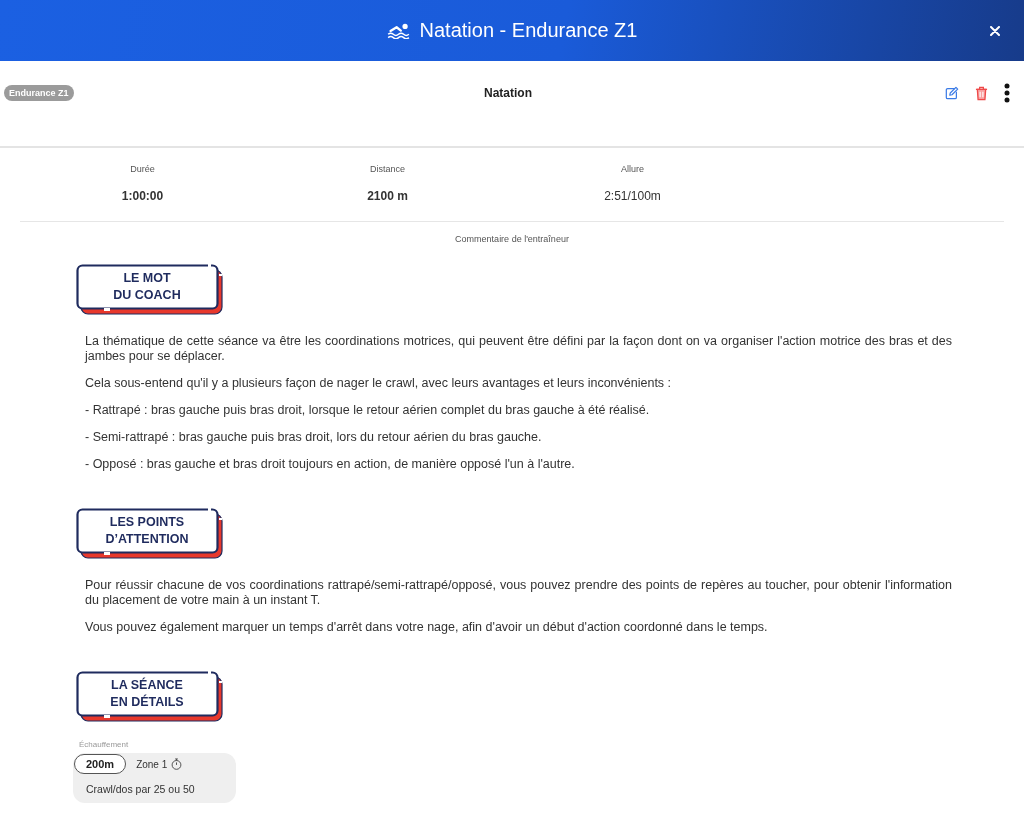 The height and width of the screenshot is (834, 1024). What do you see at coordinates (368, 410) in the screenshot?
I see `paragraph: - Rattrapé : bras gauche puis bras droit, lorsque le retour aérien complet du bras gauche à été réalisé.` at bounding box center [368, 410].